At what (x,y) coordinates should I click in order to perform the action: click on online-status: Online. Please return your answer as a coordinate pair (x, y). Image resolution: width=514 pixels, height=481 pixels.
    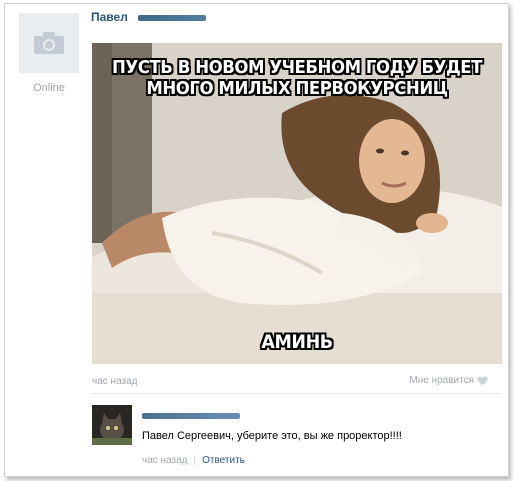
    Looking at the image, I should click on (49, 88).